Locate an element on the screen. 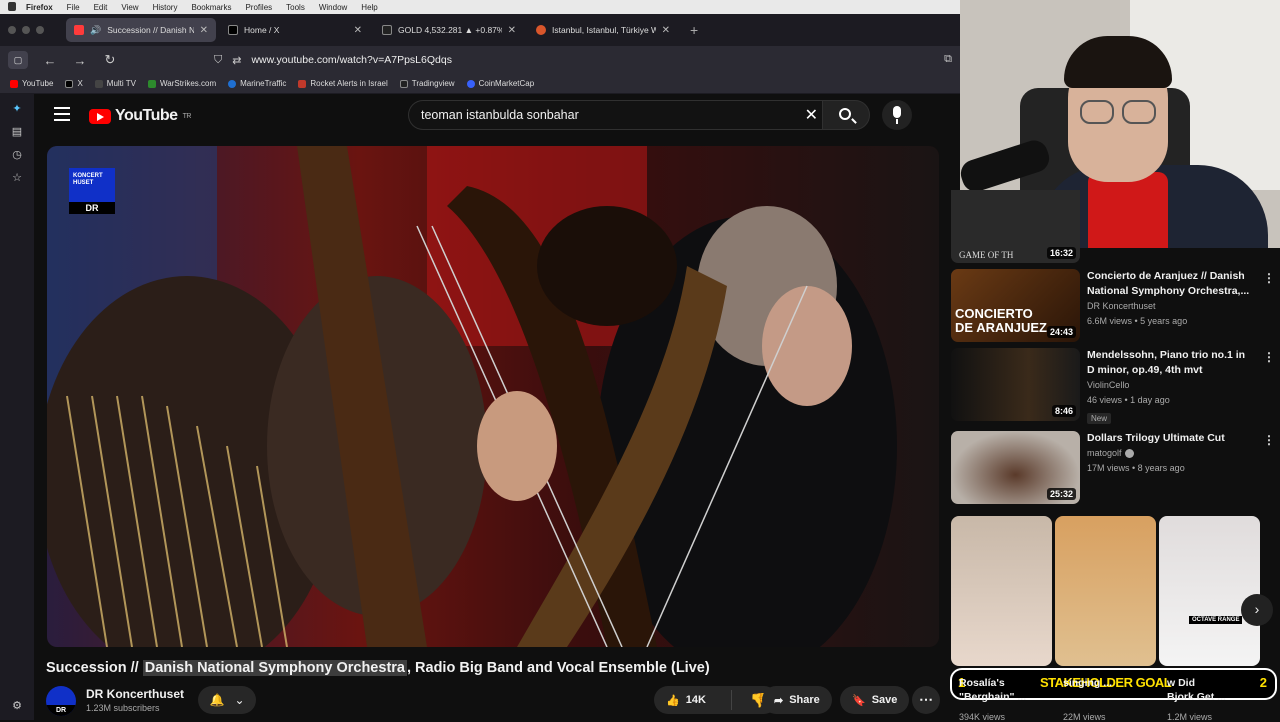  speaker-icon: 🔊 is located at coordinates (95, 30).